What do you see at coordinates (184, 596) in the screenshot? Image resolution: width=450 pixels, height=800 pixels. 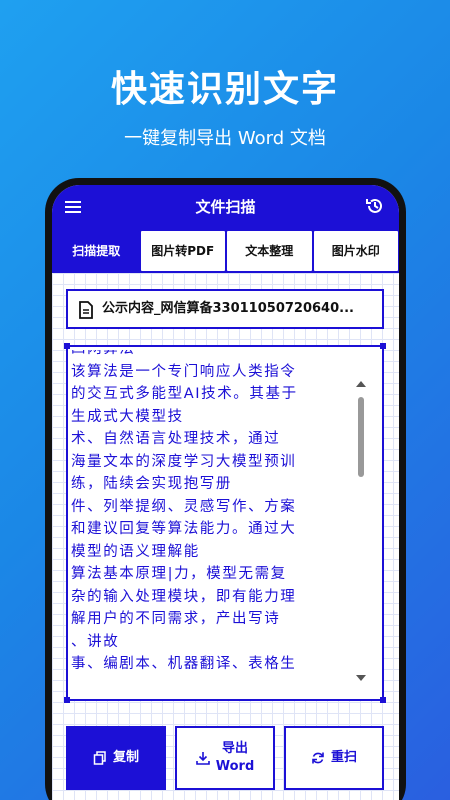 I see `text-line: 杂的输入处理模块，即有能力理` at bounding box center [184, 596].